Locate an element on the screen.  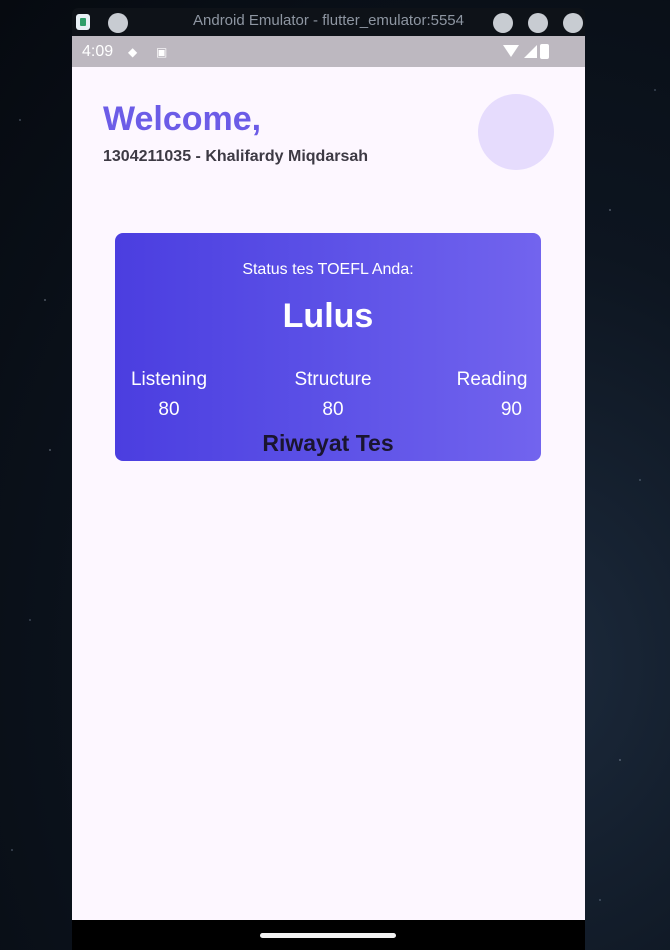
battery-icon is located at coordinates (544, 51).